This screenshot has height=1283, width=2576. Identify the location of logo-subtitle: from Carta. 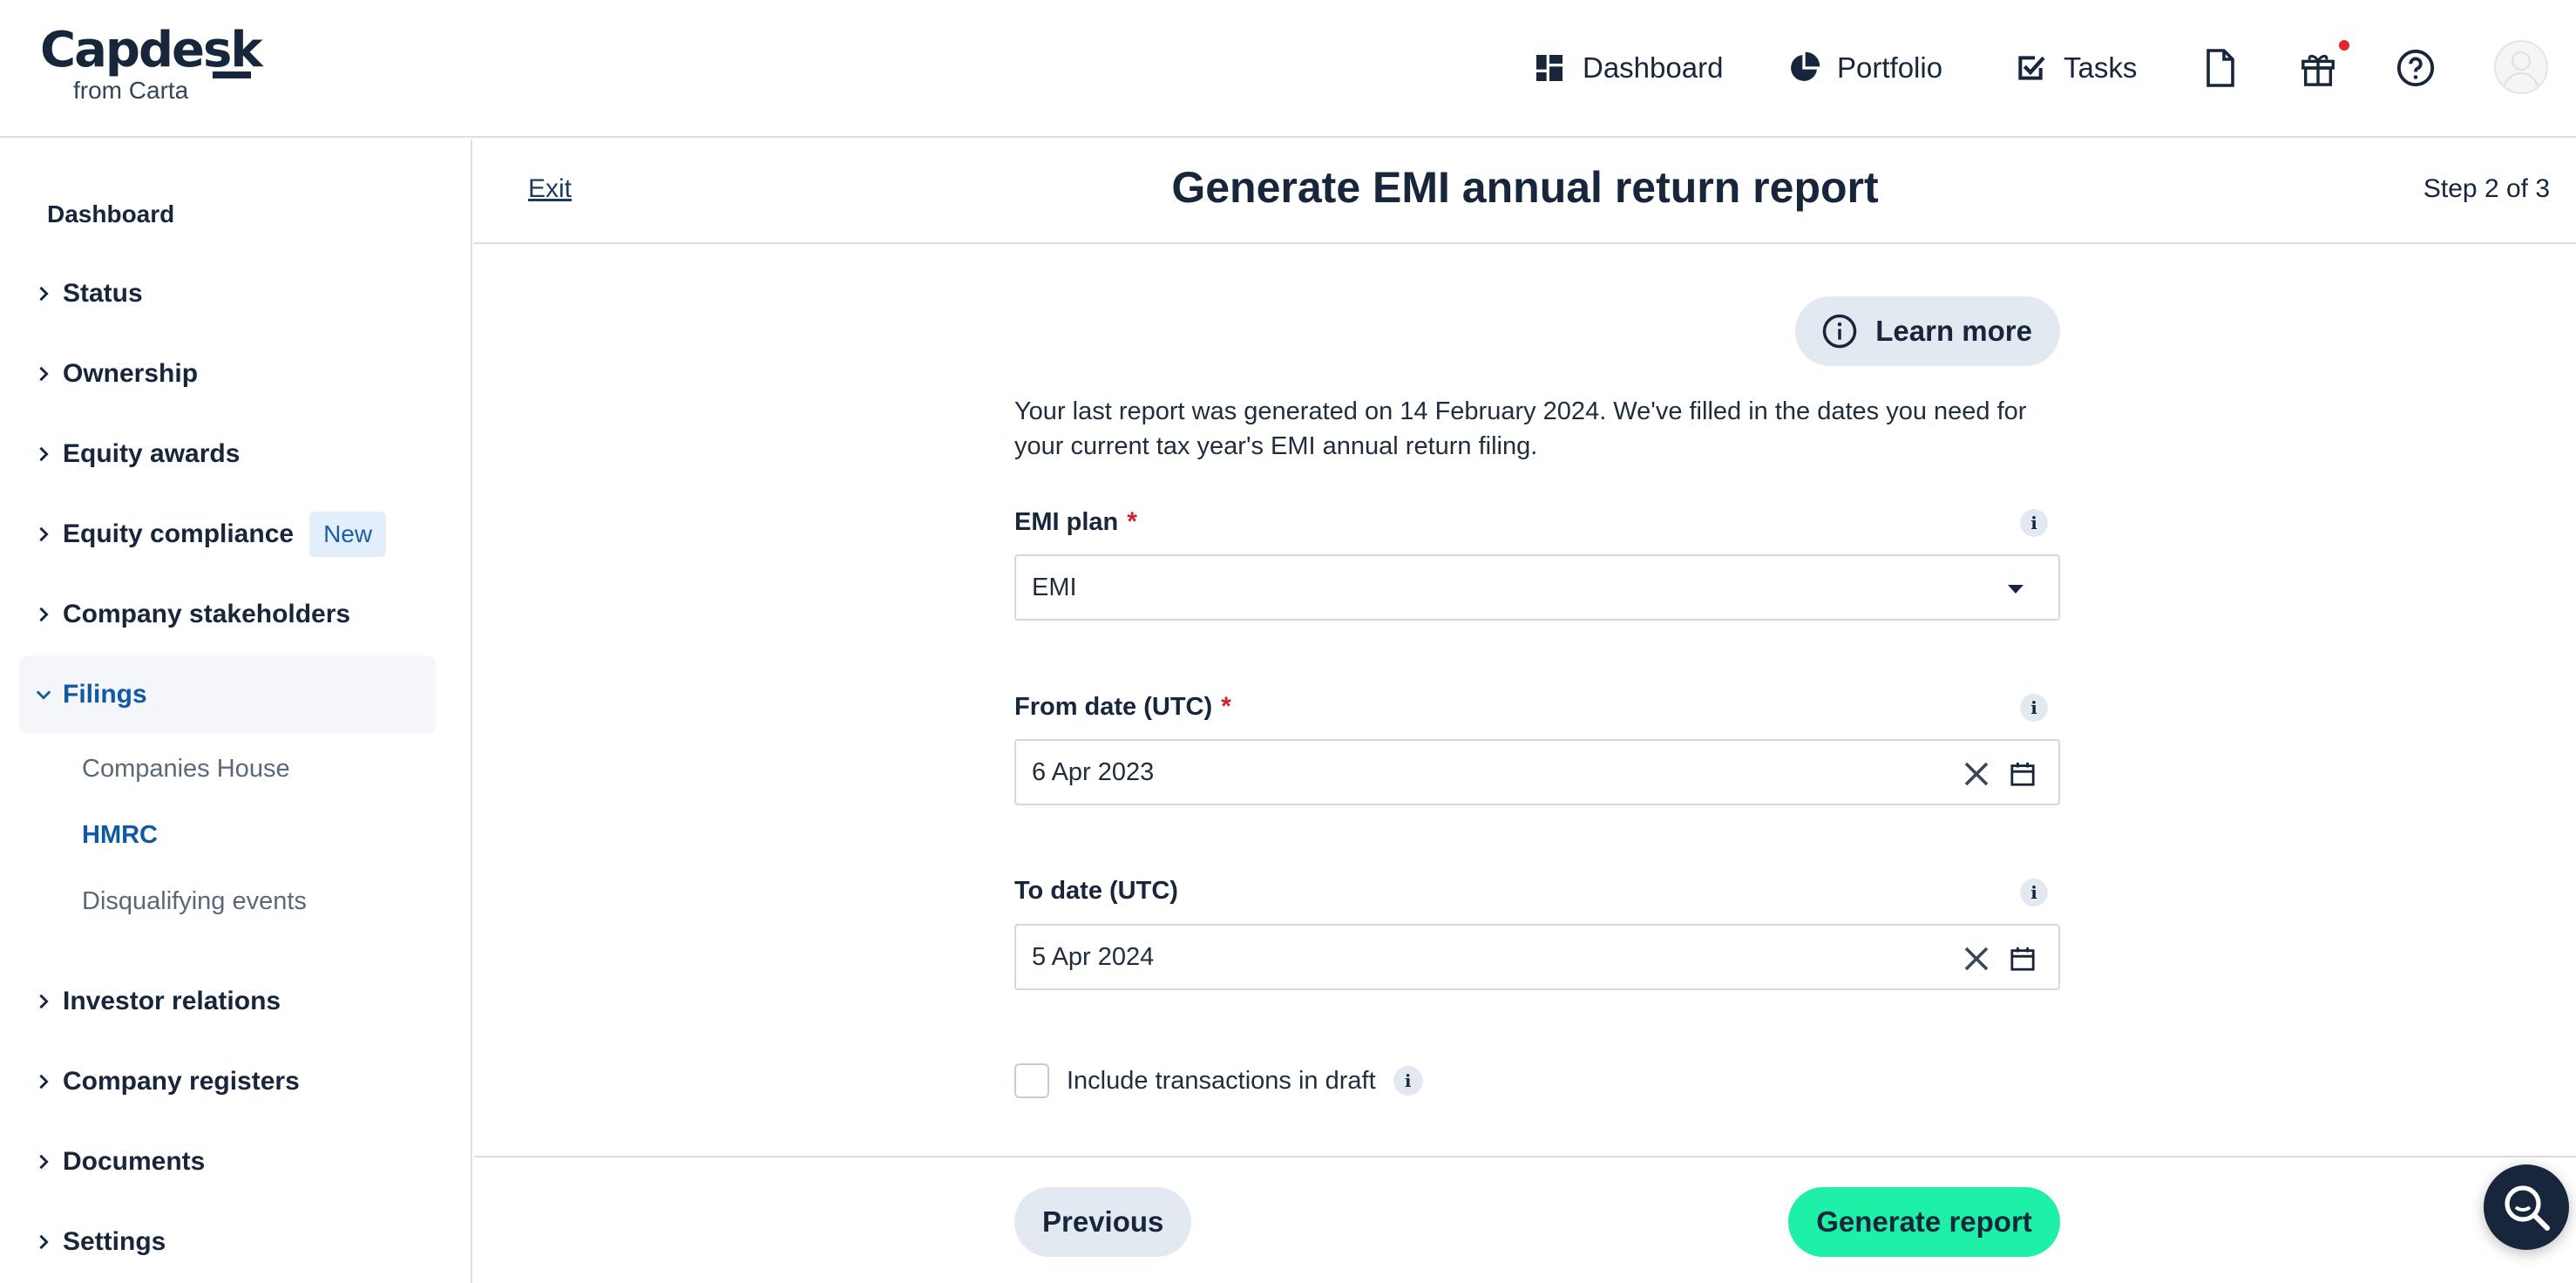
(131, 90).